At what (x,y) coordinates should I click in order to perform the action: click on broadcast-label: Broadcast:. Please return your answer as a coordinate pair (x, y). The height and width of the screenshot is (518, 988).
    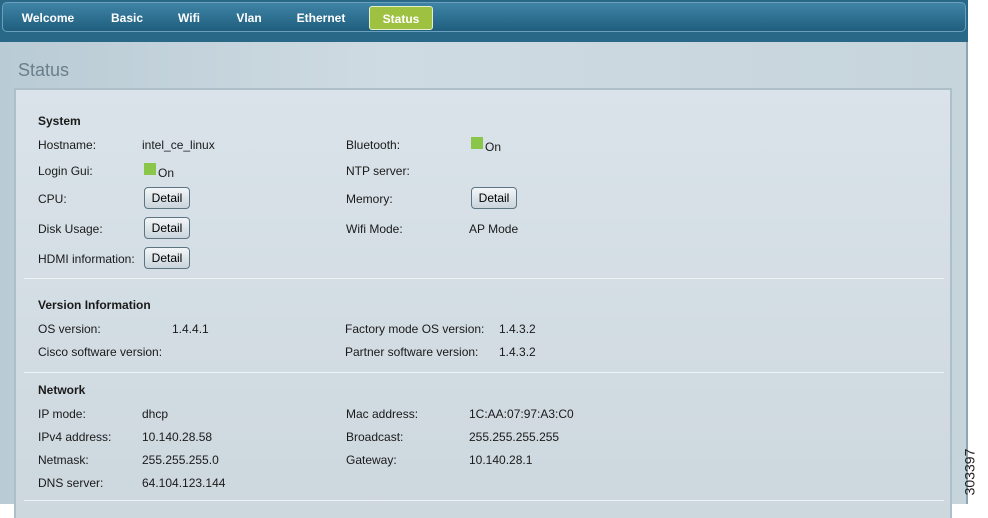
    Looking at the image, I should click on (375, 437).